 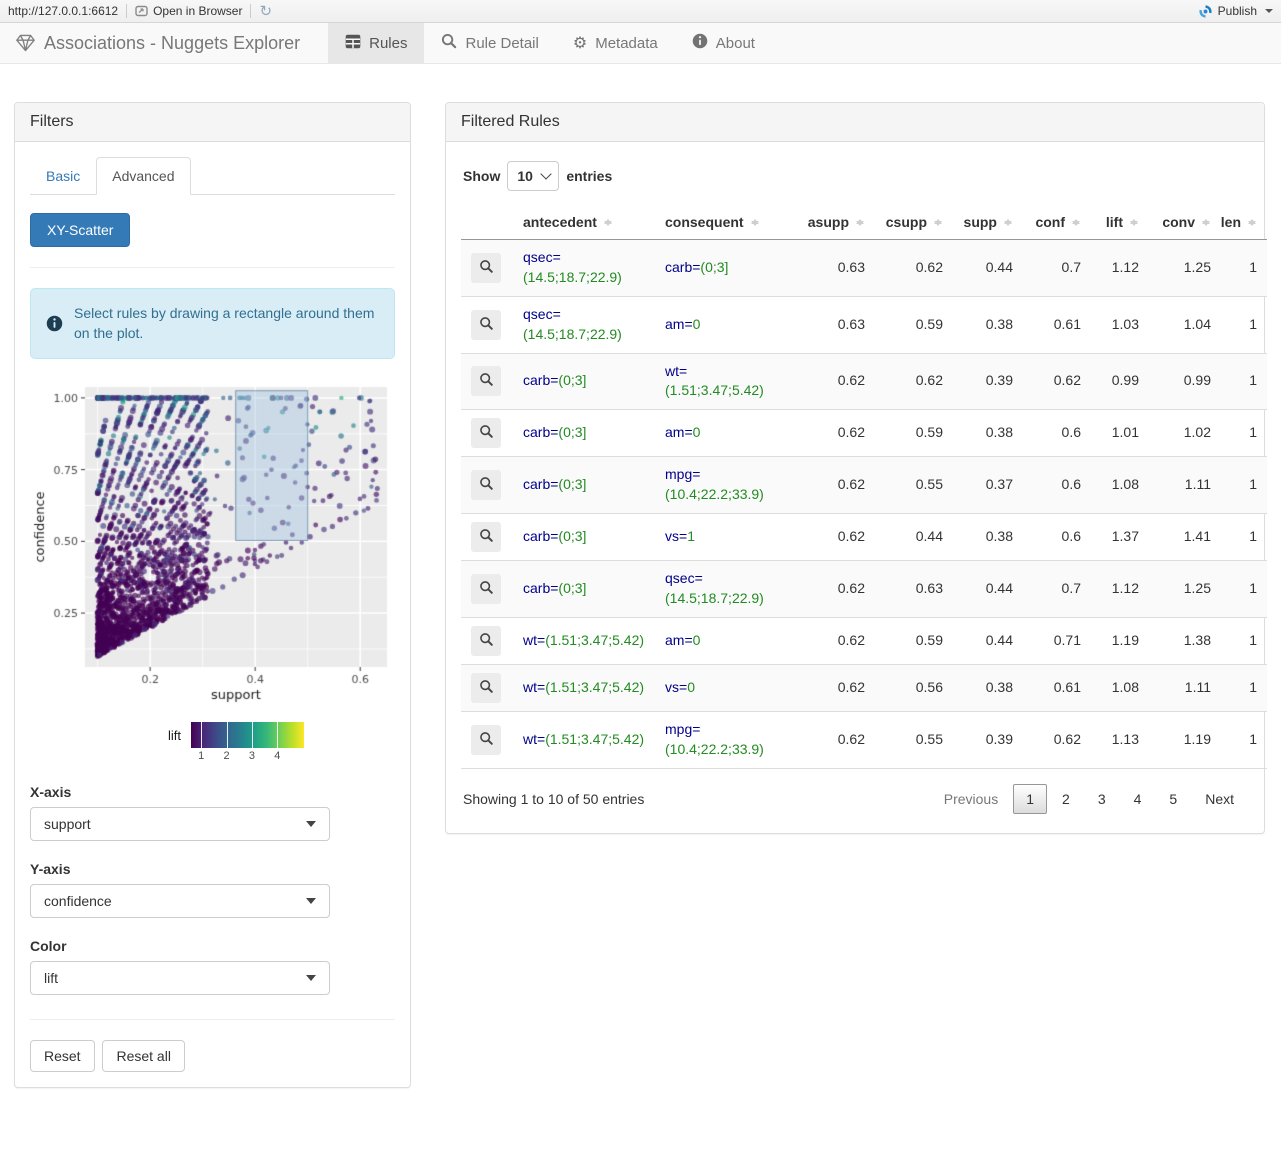 I want to click on filters-tab-basic: Basic, so click(x=63, y=176).